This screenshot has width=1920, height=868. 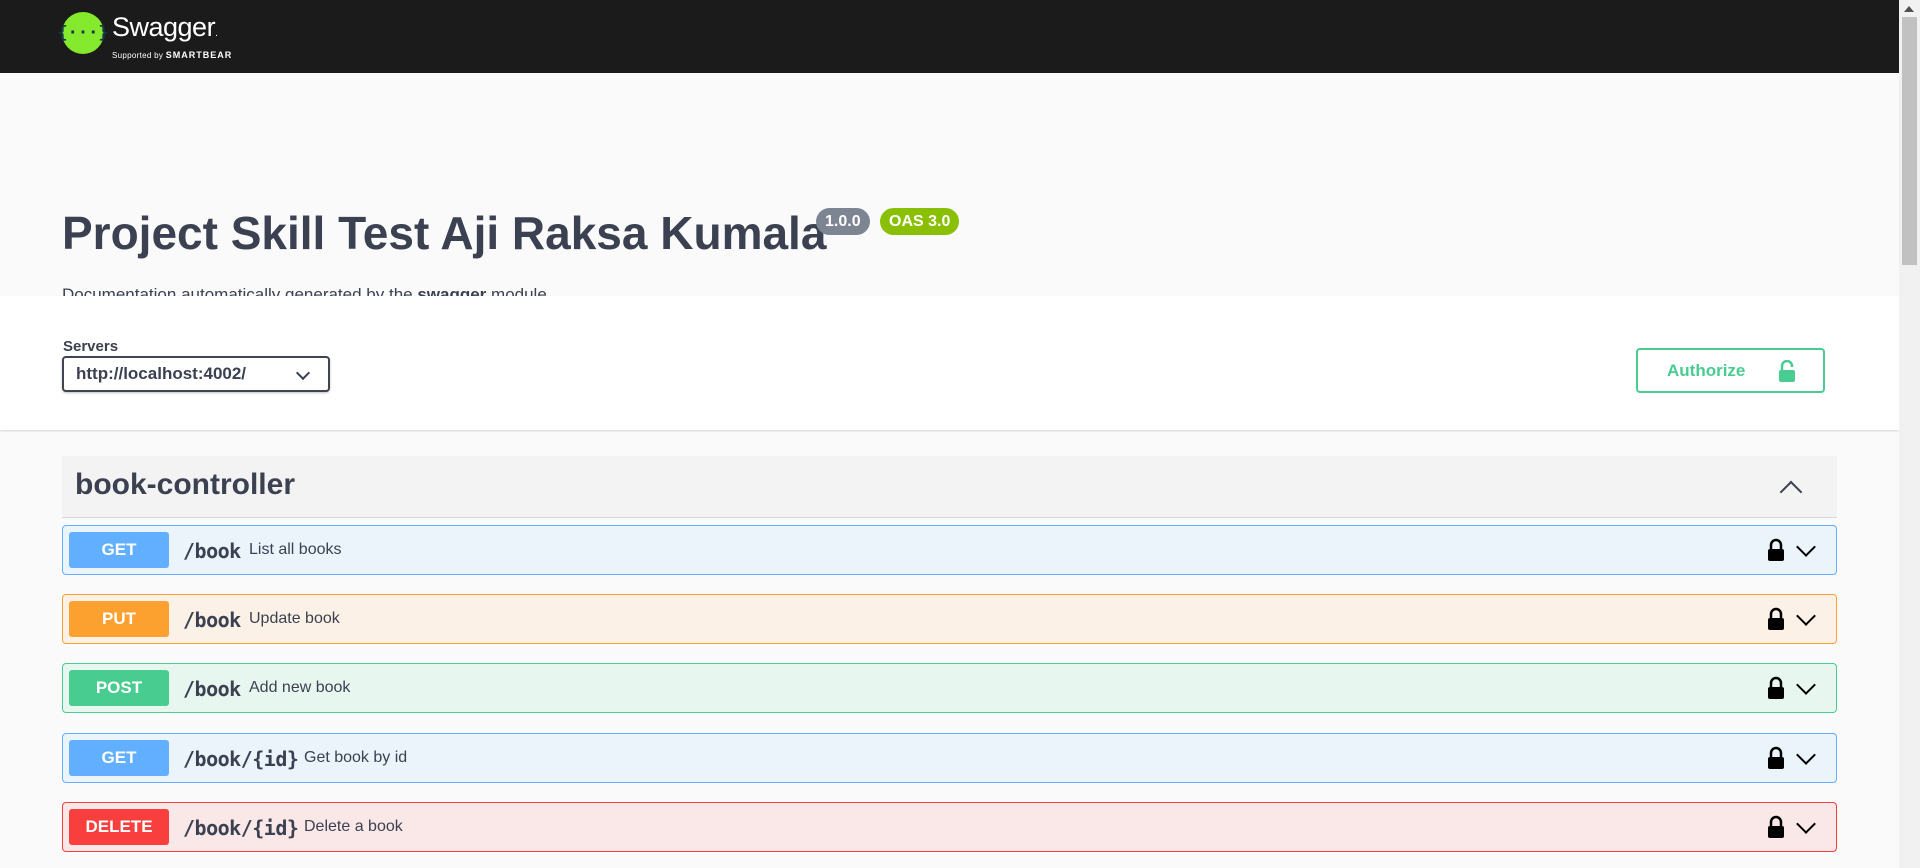 What do you see at coordinates (119, 688) in the screenshot?
I see `method-badge: POST` at bounding box center [119, 688].